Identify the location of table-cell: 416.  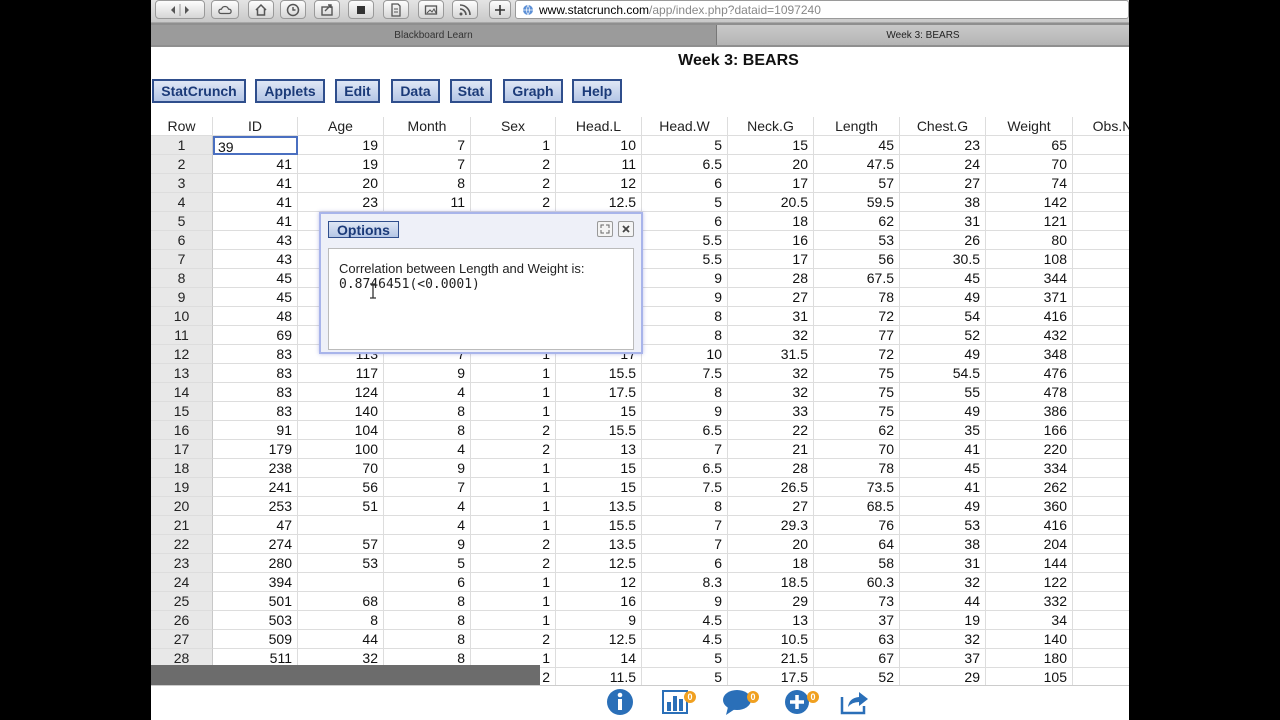
(1029, 316).